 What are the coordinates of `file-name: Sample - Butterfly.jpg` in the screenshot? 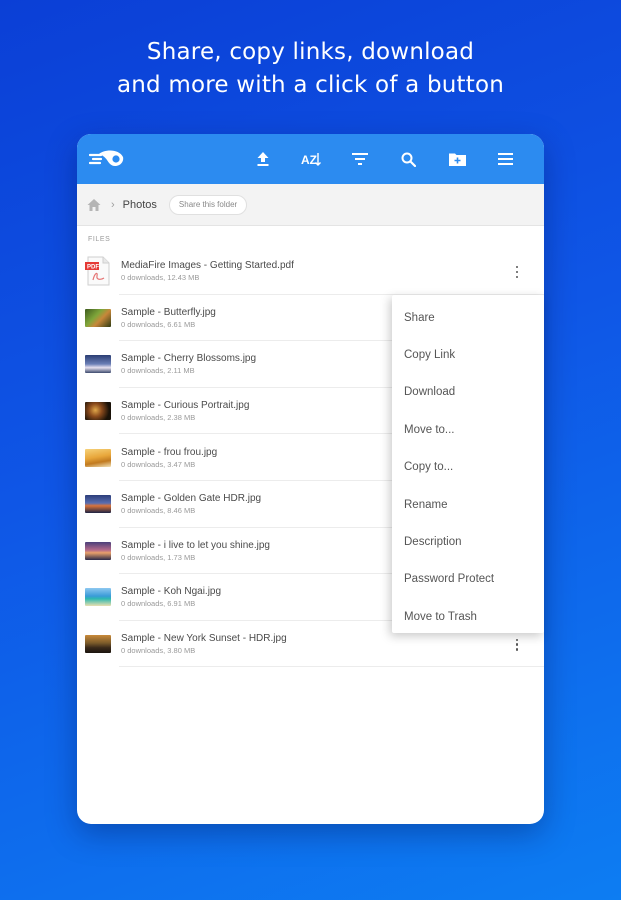 It's located at (168, 312).